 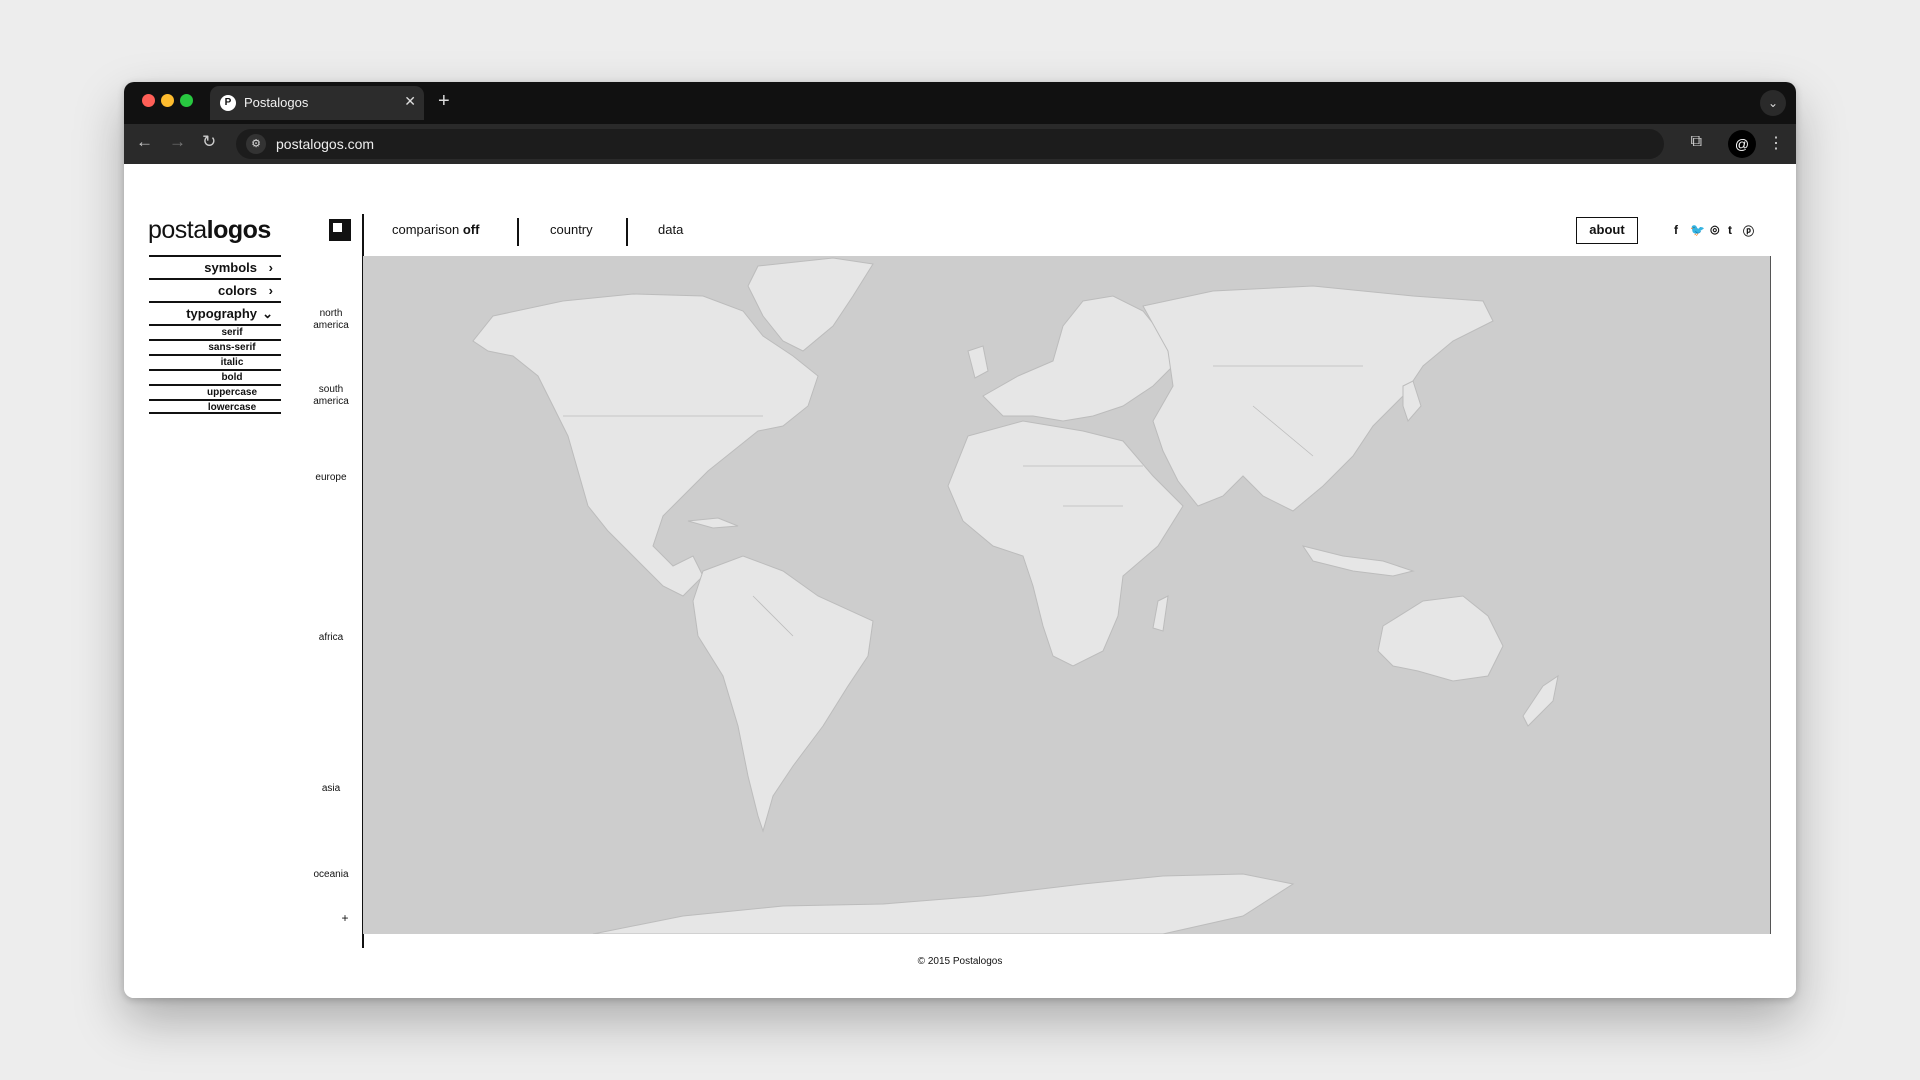 What do you see at coordinates (1412, 401) in the screenshot?
I see `country-japan` at bounding box center [1412, 401].